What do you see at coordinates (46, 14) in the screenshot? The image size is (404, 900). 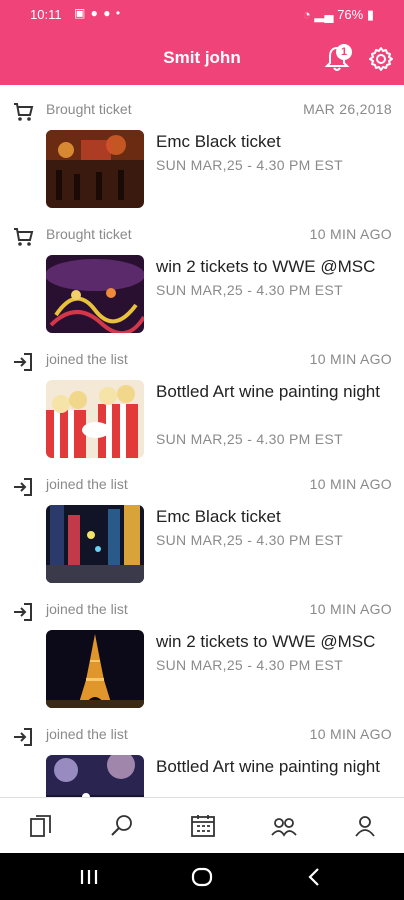 I see `status-time: 10:11` at bounding box center [46, 14].